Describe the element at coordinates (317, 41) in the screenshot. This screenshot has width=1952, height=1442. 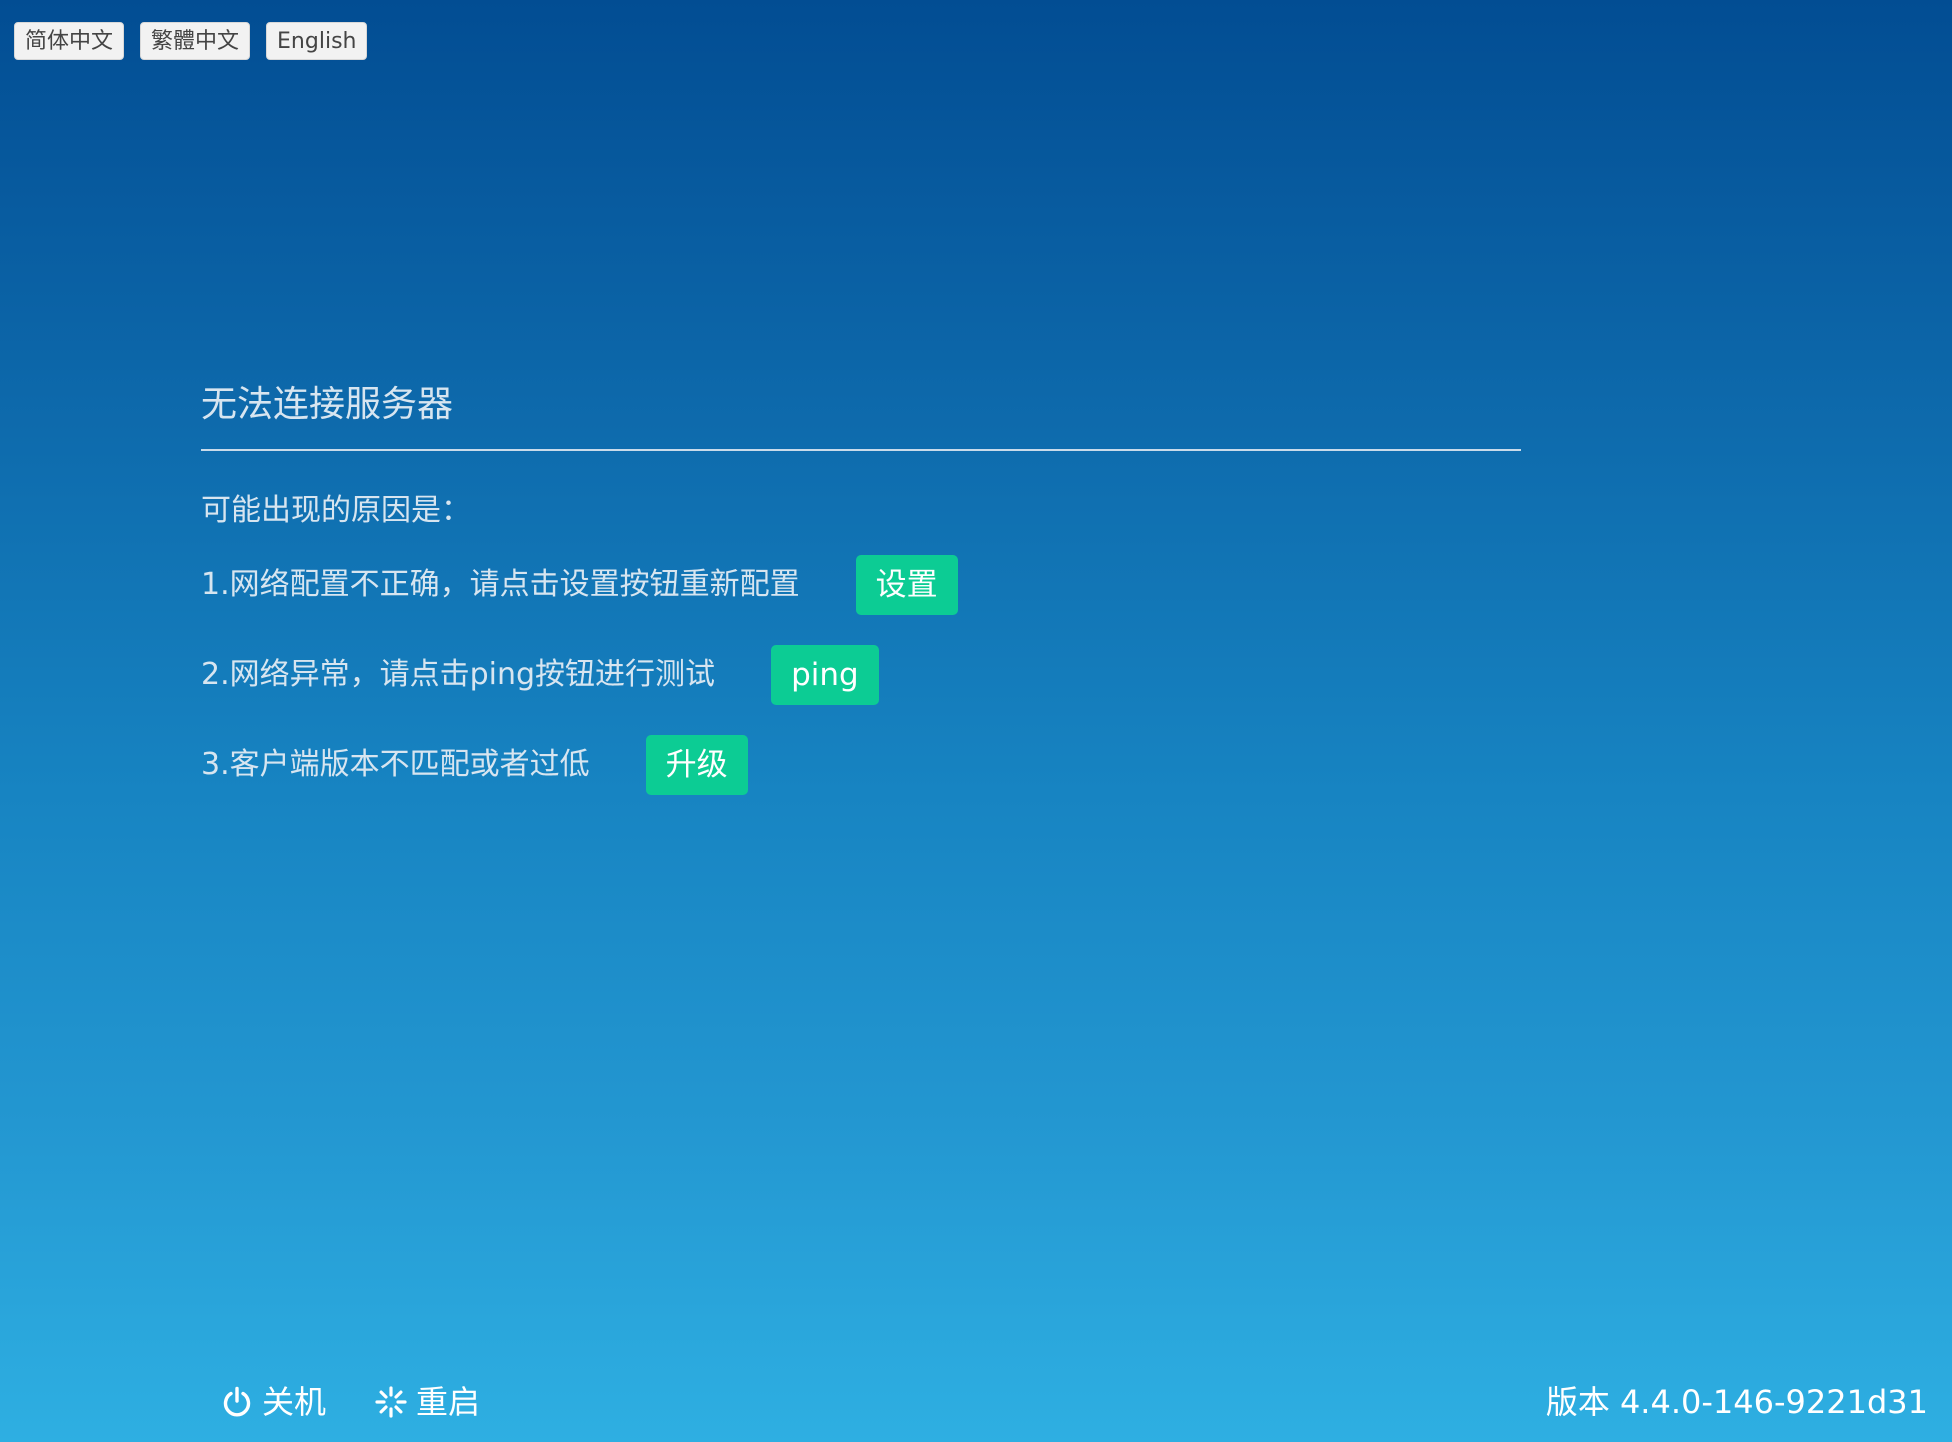
I see `lang-english-button: English` at that location.